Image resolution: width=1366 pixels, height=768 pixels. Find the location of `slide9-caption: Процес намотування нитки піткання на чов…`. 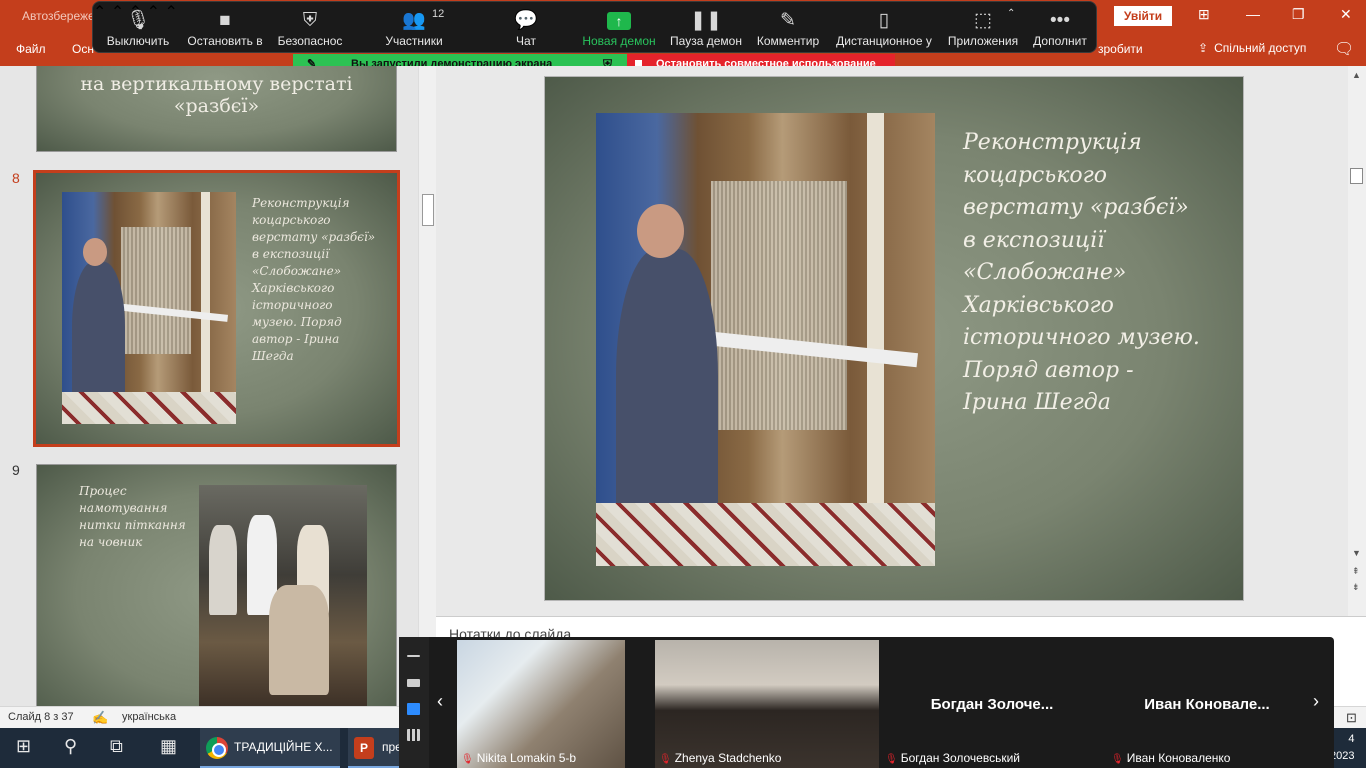

slide9-caption: Процес намотування нитки піткання на чов… is located at coordinates (132, 516).